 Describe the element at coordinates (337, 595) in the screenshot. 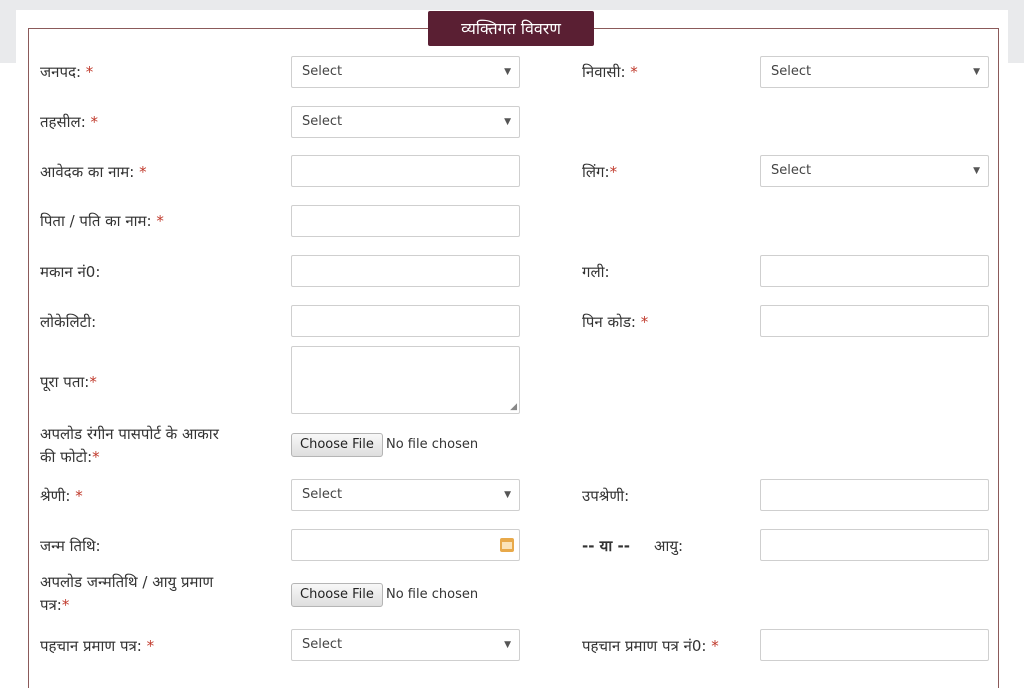

I see `dob-proof-choose-file-button: Choose File` at that location.